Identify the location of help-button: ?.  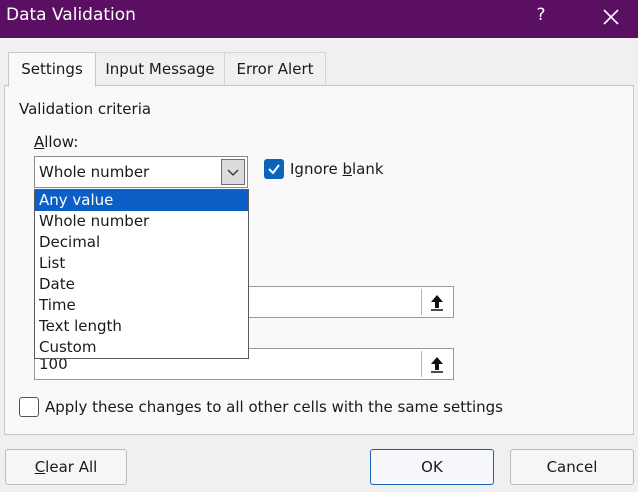
(541, 15).